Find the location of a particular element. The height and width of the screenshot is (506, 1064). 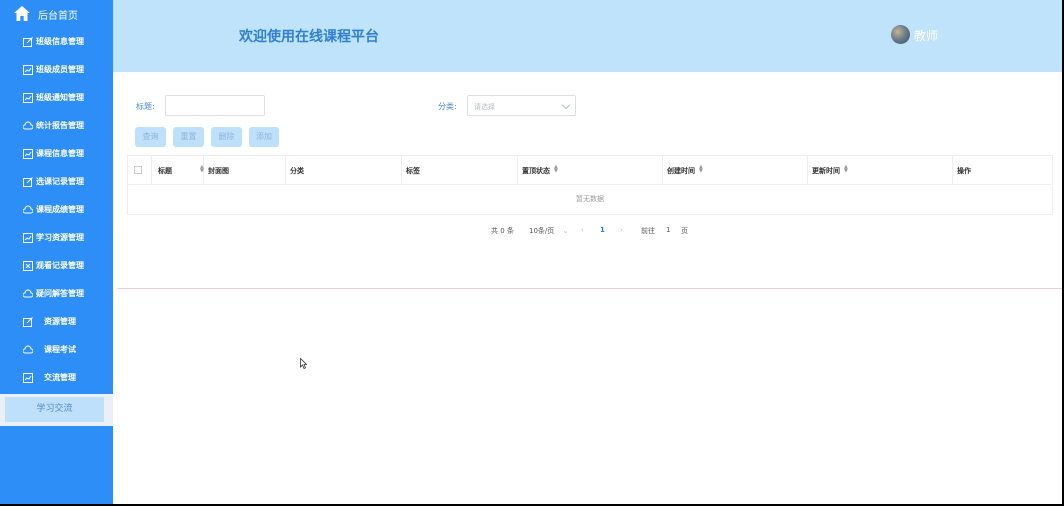

reset-button: 重置 is located at coordinates (188, 137).